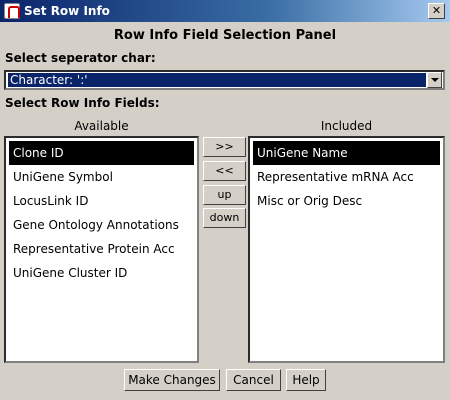  What do you see at coordinates (224, 171) in the screenshot?
I see `remove-button: <<` at bounding box center [224, 171].